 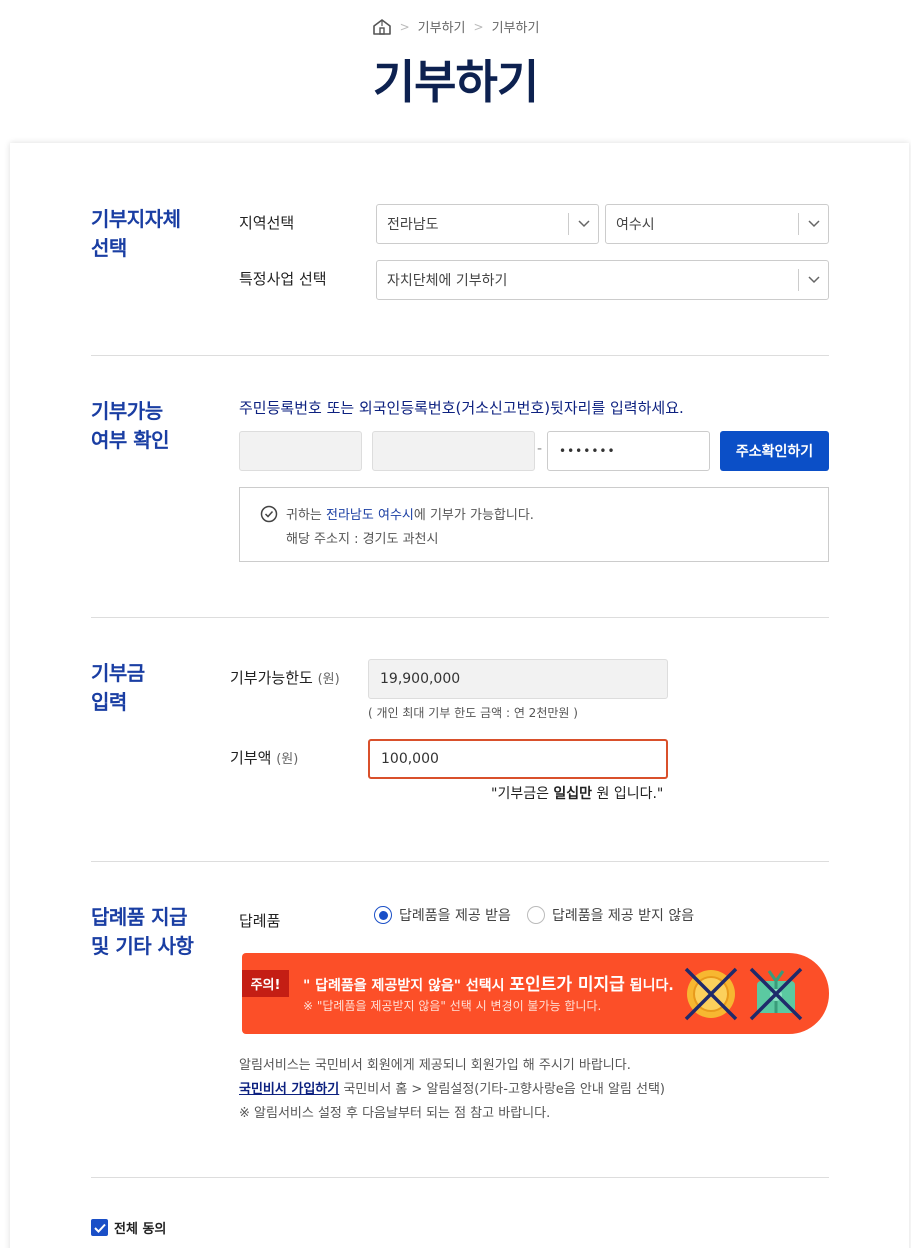 I want to click on agree-all-label: 전체 동의, so click(x=140, y=1229).